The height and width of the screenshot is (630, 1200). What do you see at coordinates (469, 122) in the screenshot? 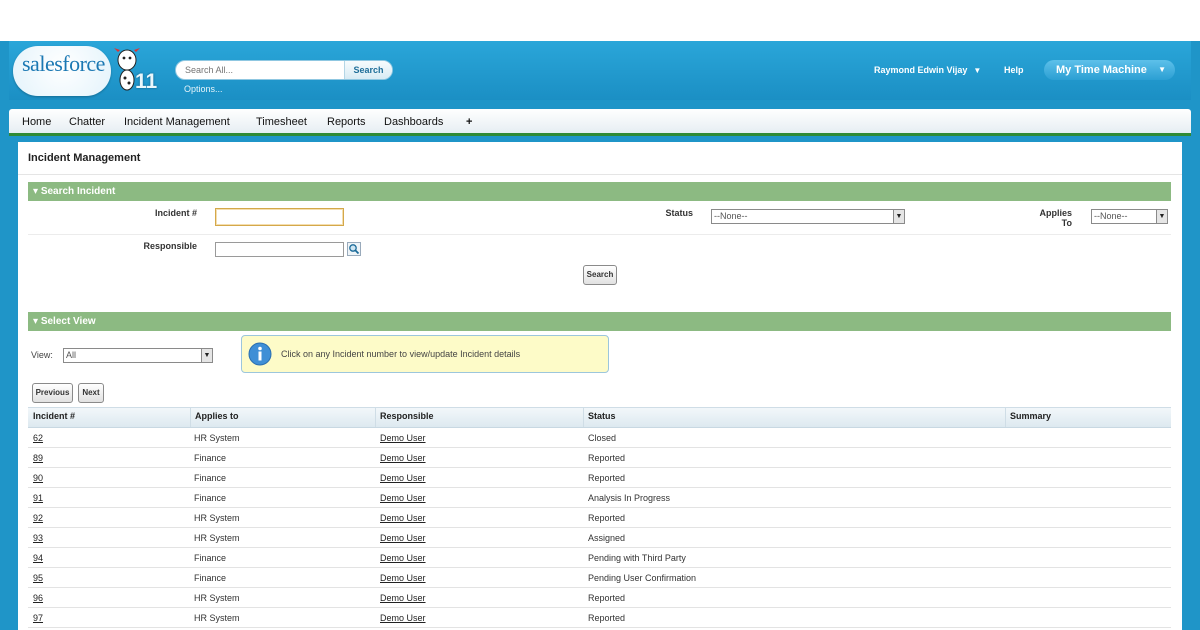
I see `add-tab-button: +` at bounding box center [469, 122].